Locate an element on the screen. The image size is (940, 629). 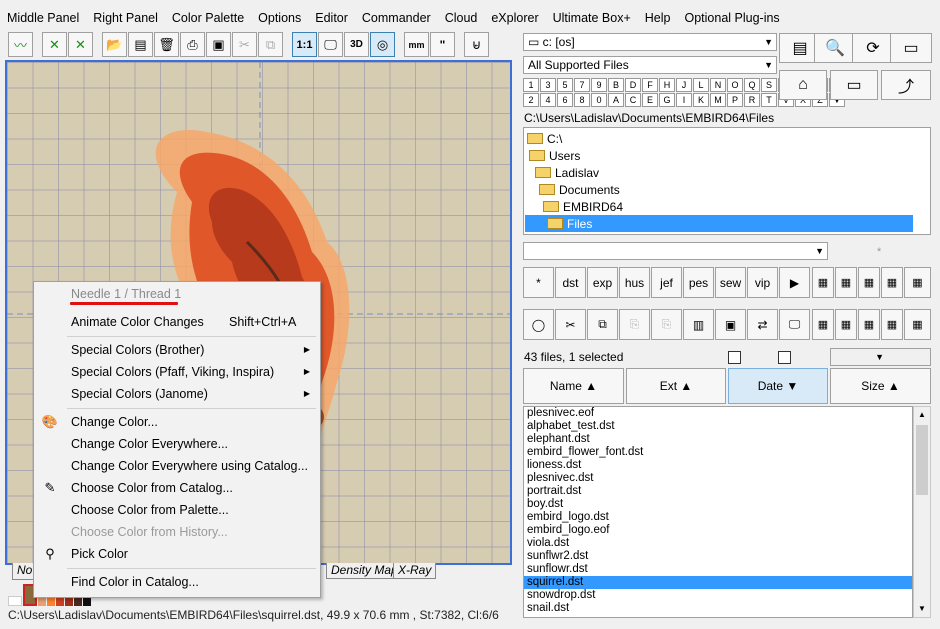
tree-node-c: C:\ is located at coordinates (544, 138).